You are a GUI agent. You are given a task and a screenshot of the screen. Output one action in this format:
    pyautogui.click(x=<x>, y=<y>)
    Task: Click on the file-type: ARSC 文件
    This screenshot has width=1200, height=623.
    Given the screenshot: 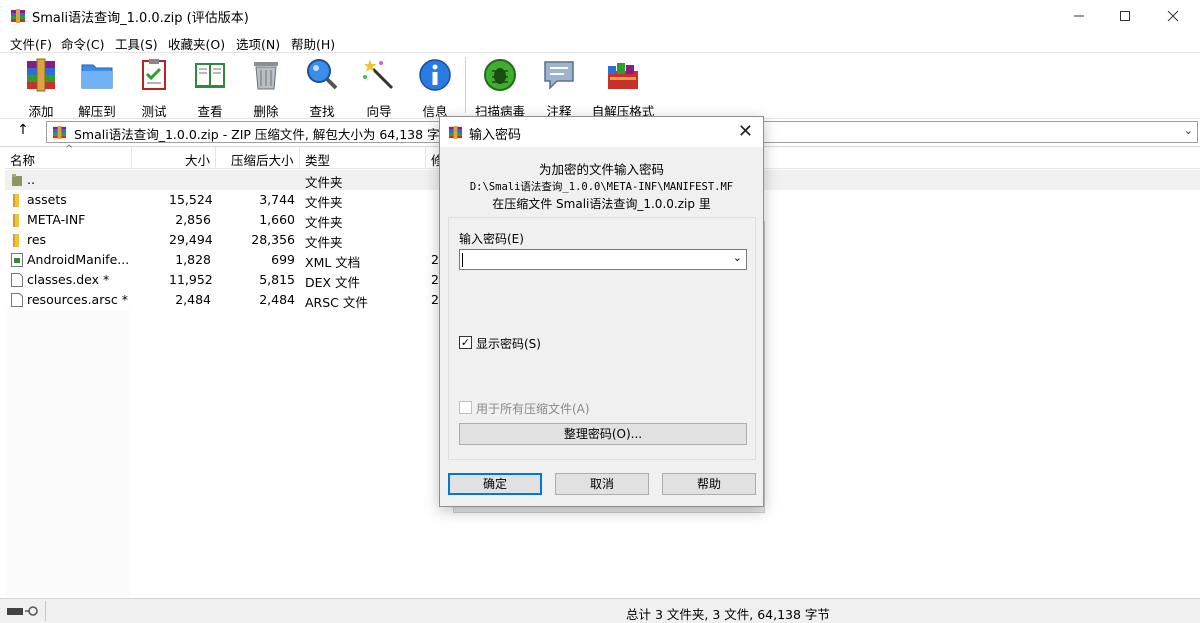 What is the action you would take?
    pyautogui.click(x=336, y=302)
    